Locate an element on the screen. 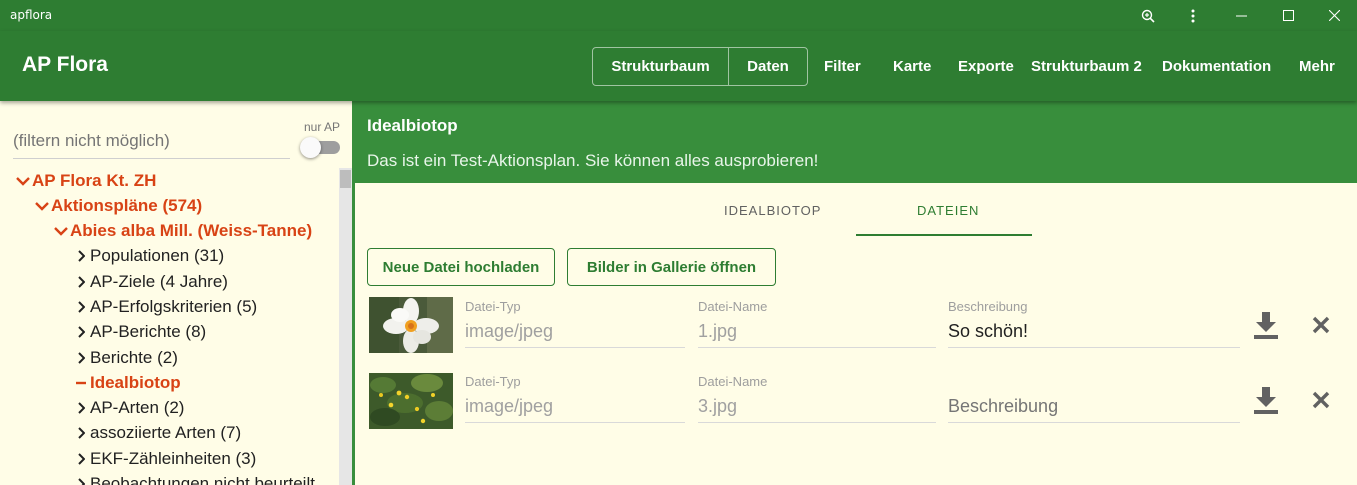 Image resolution: width=1357 pixels, height=485 pixels. tree-node: Populationen (31) is located at coordinates (148, 256).